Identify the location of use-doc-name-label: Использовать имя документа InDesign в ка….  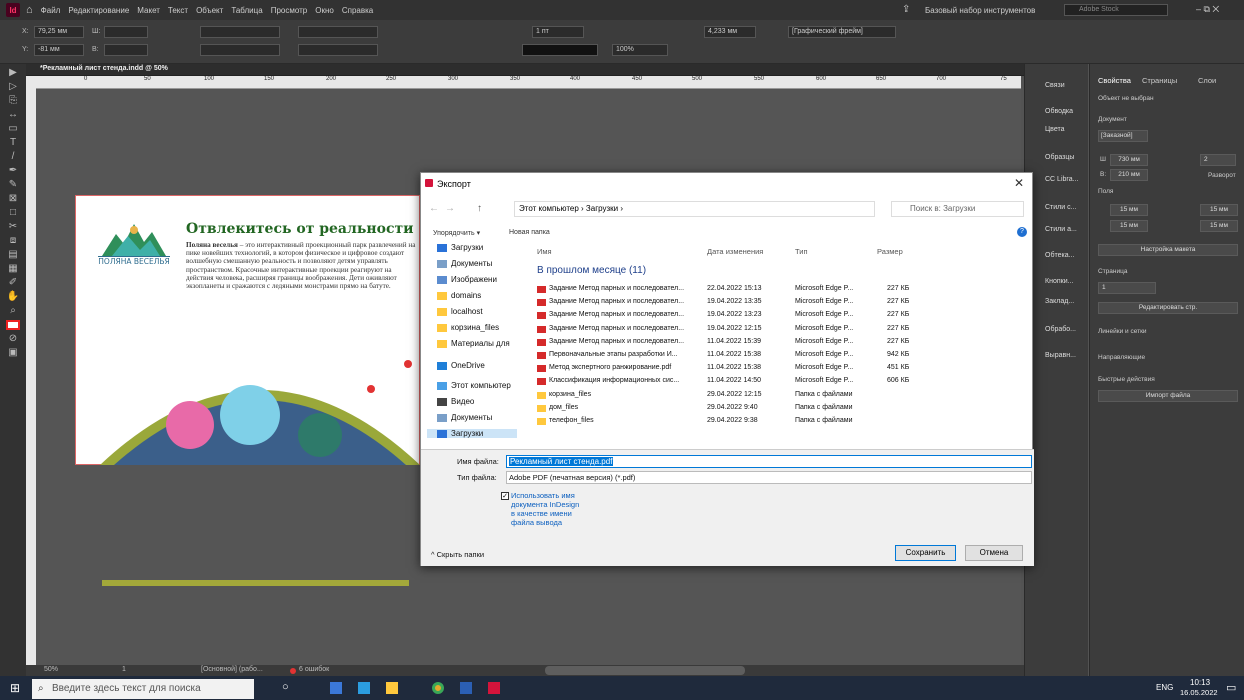
(546, 509).